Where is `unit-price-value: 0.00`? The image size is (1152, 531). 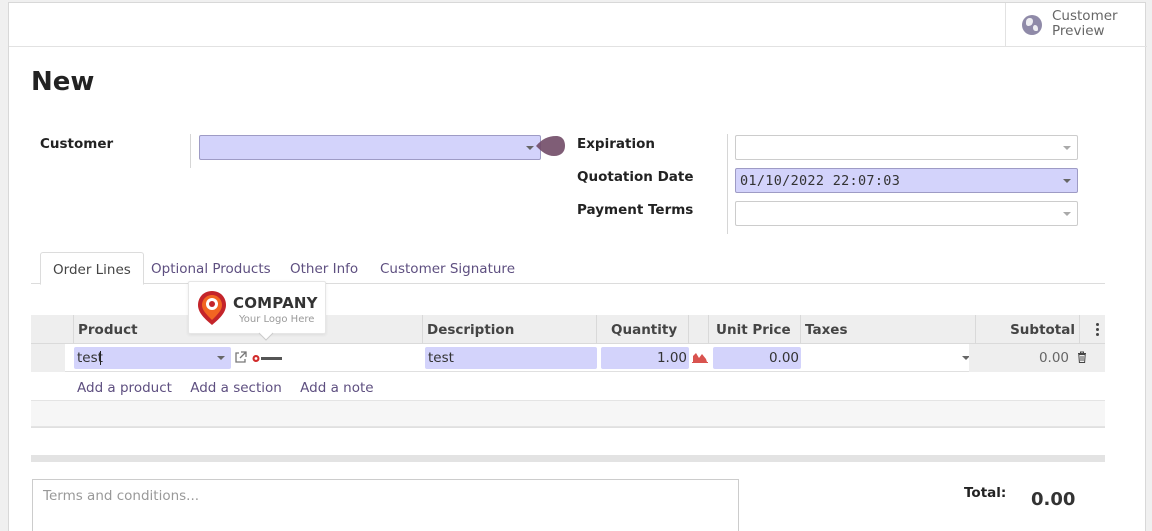 unit-price-value: 0.00 is located at coordinates (783, 358).